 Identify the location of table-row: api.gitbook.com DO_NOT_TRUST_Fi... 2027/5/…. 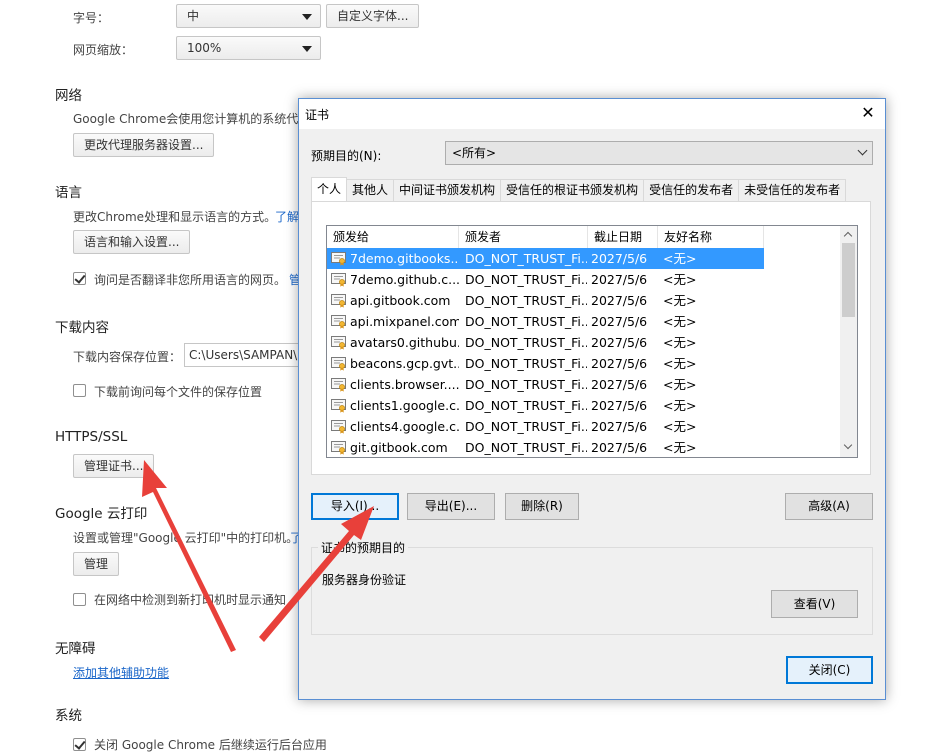
(585, 300).